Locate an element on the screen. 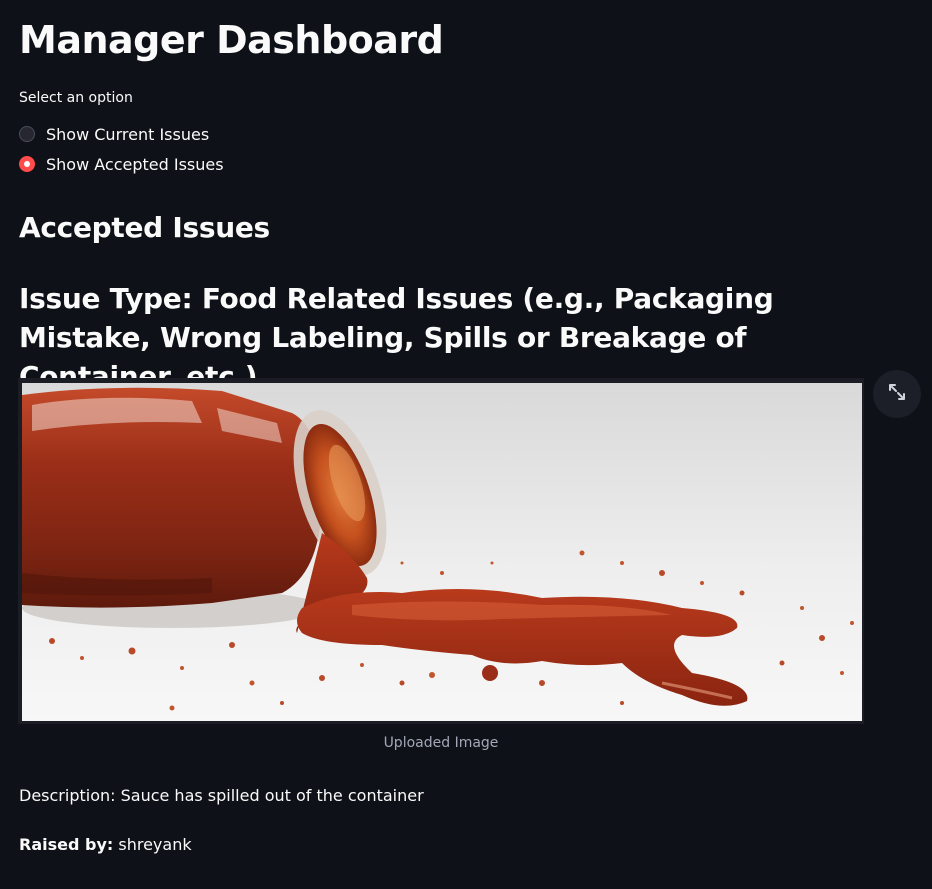 This screenshot has height=889, width=932. section-subheader: Accepted Issues is located at coordinates (144, 227).